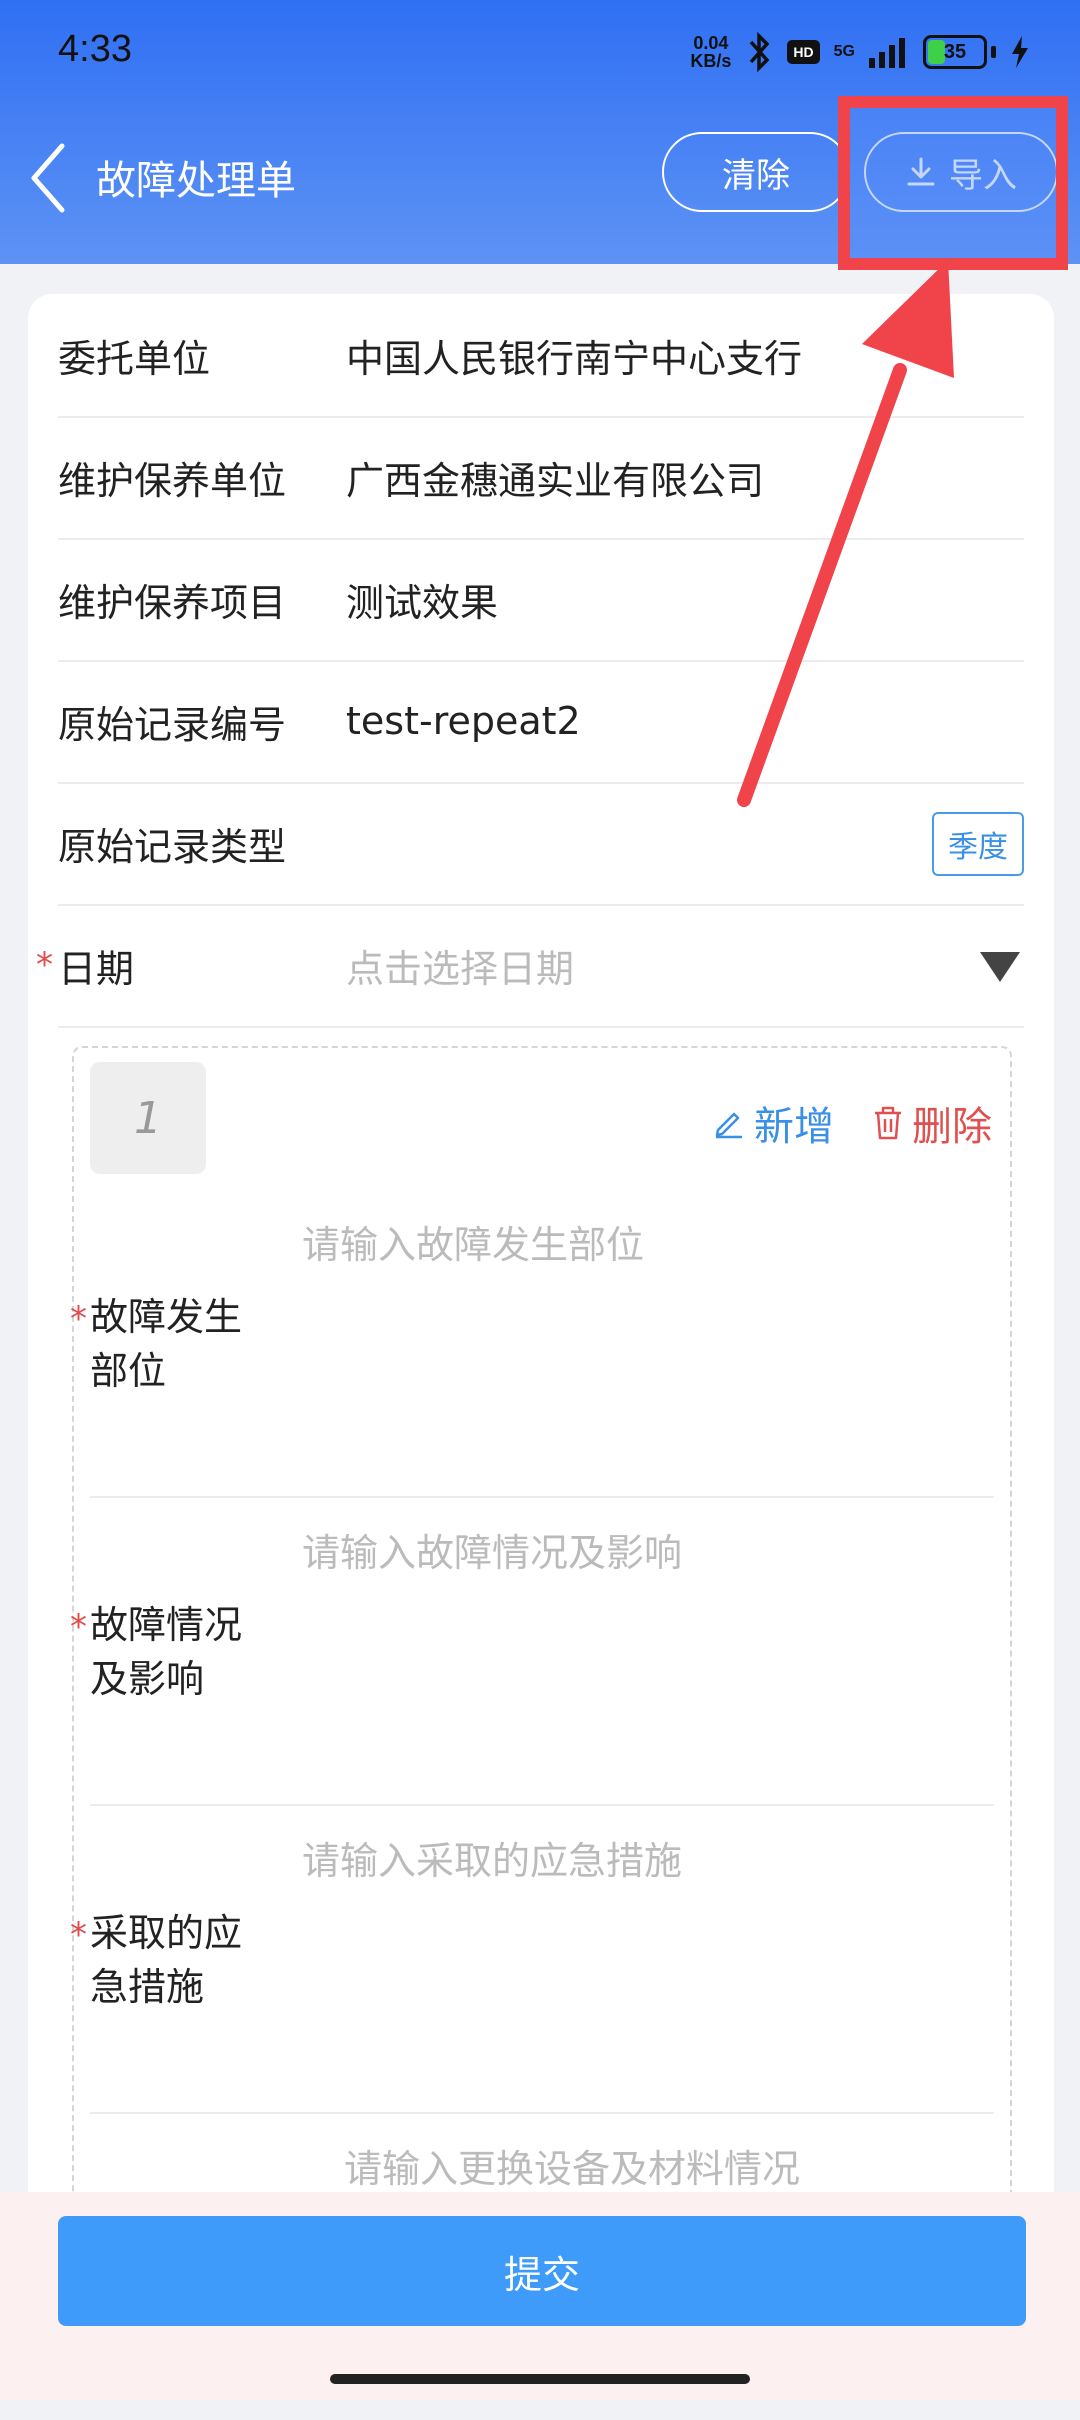 The height and width of the screenshot is (2420, 1080). I want to click on field-label-line1: 故障情况, so click(166, 1625).